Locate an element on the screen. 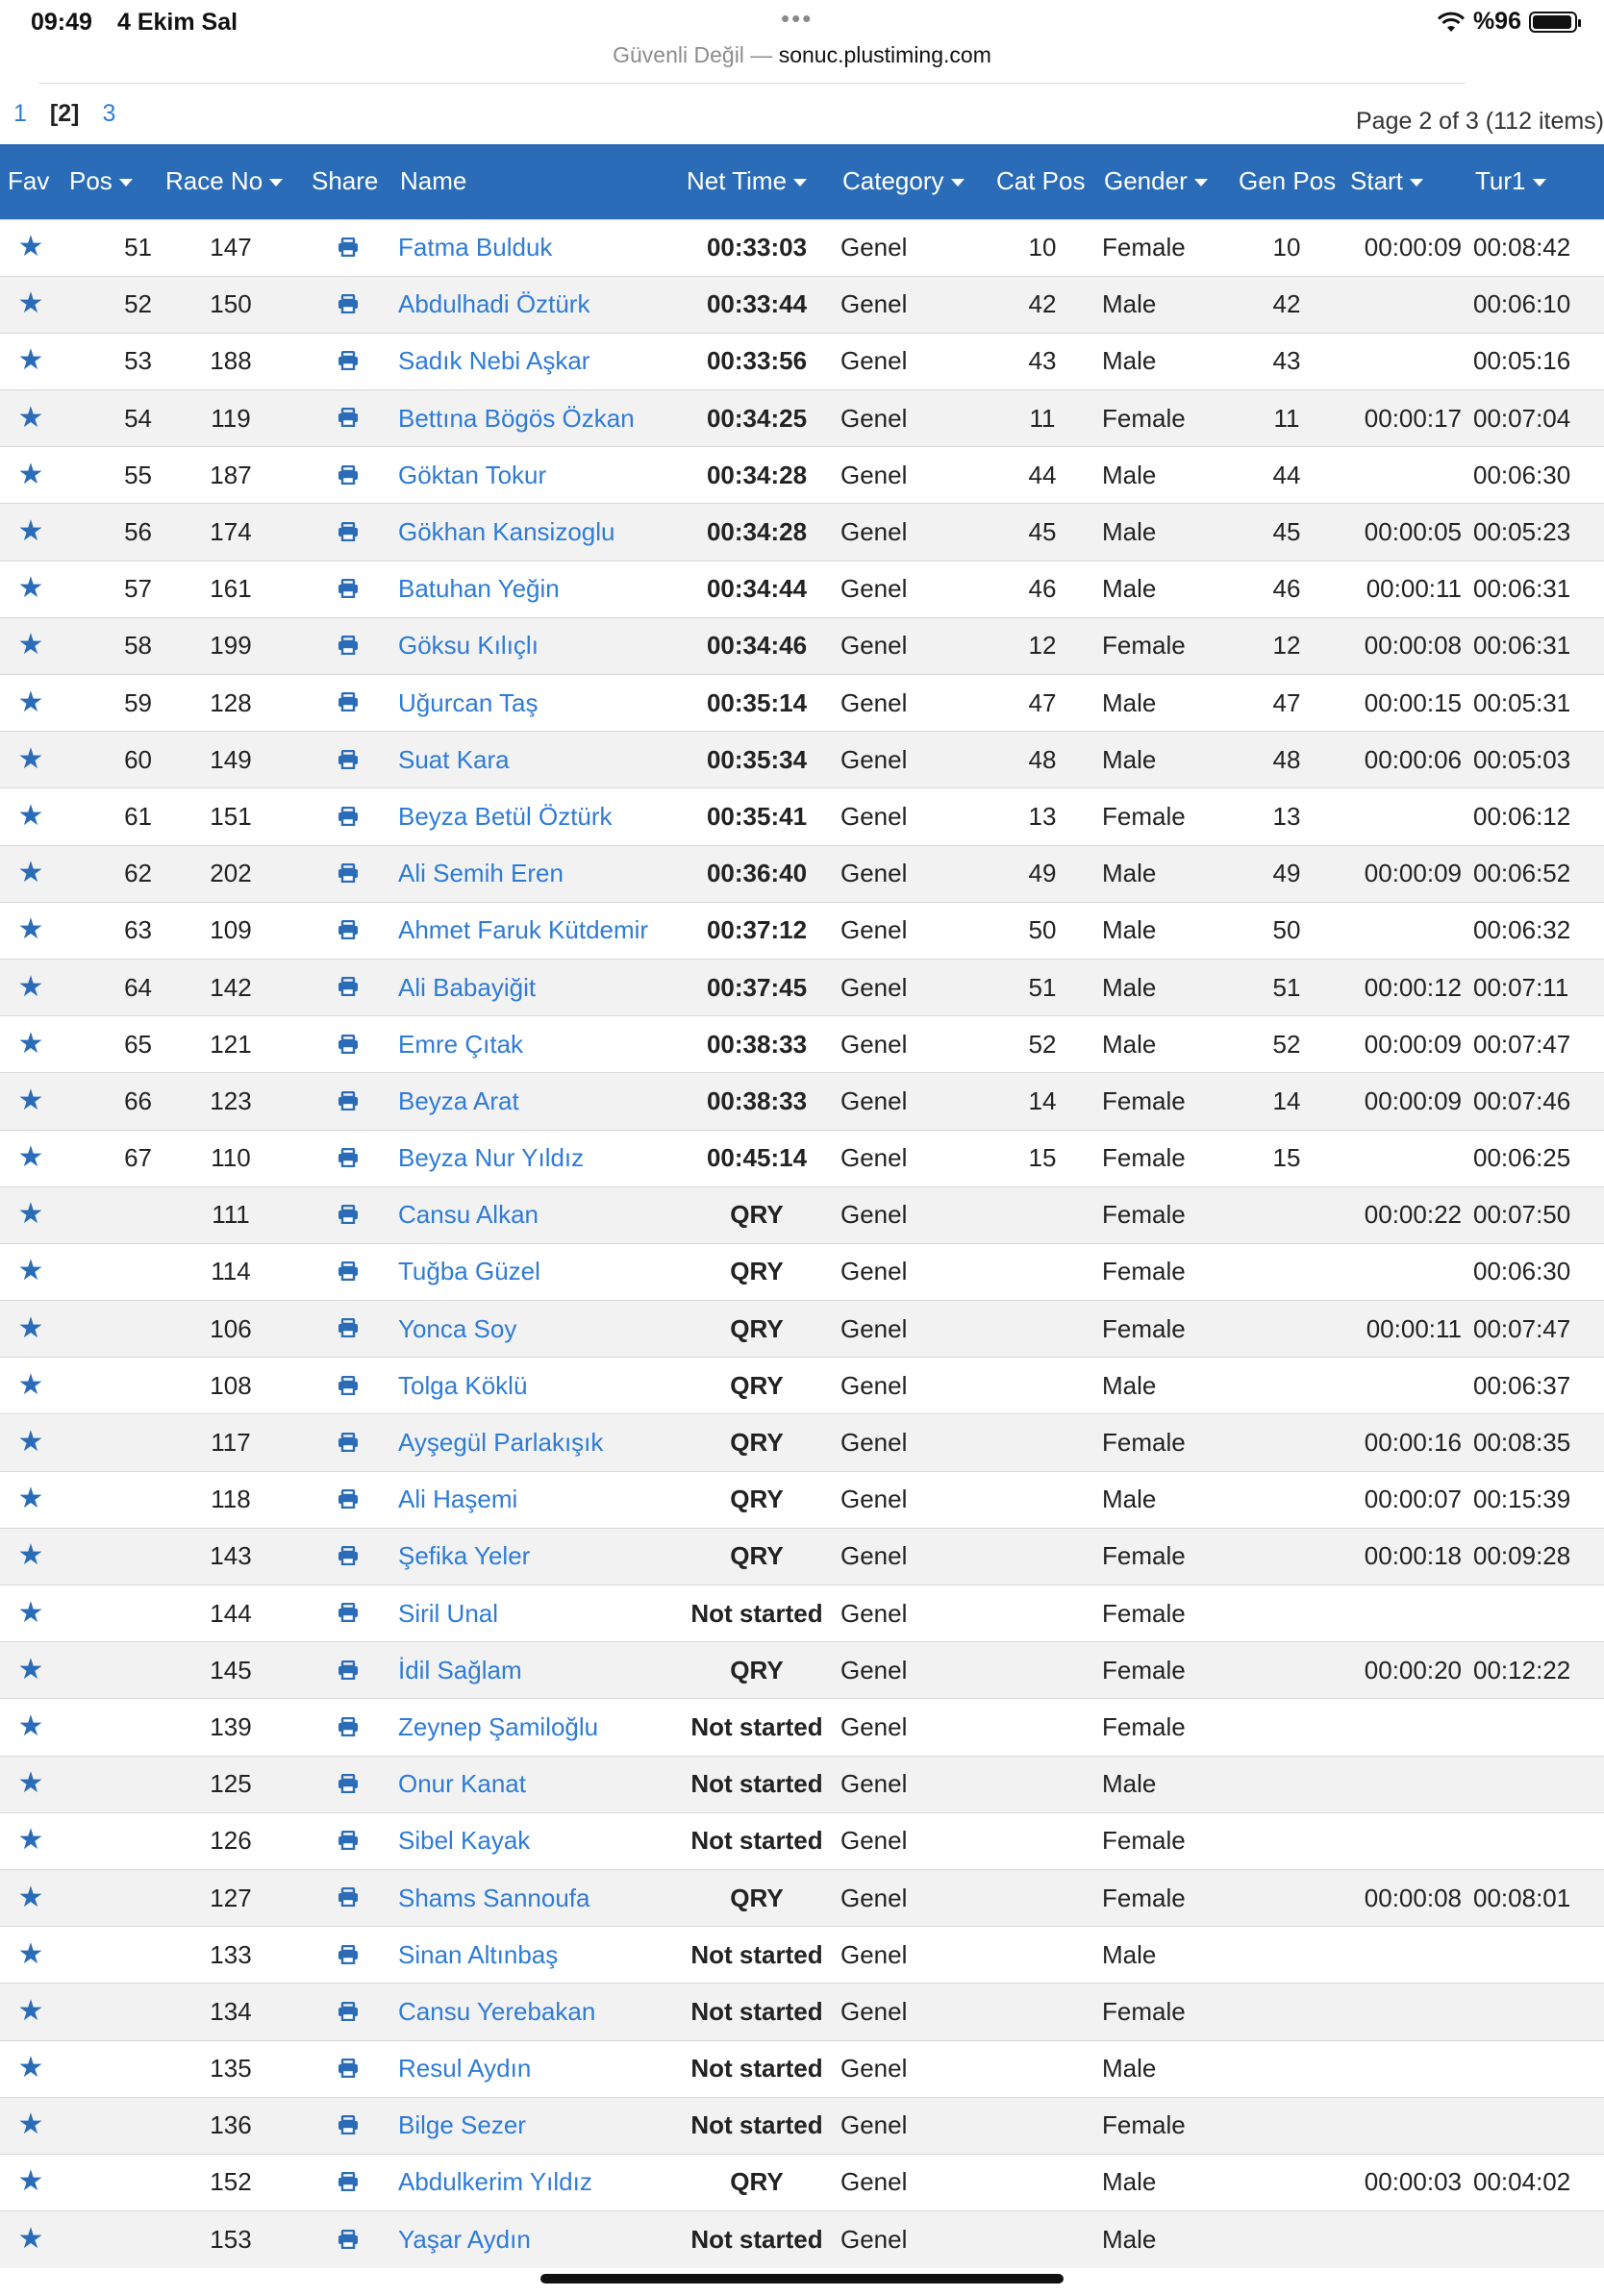  column-header-start: Start is located at coordinates (1404, 181).